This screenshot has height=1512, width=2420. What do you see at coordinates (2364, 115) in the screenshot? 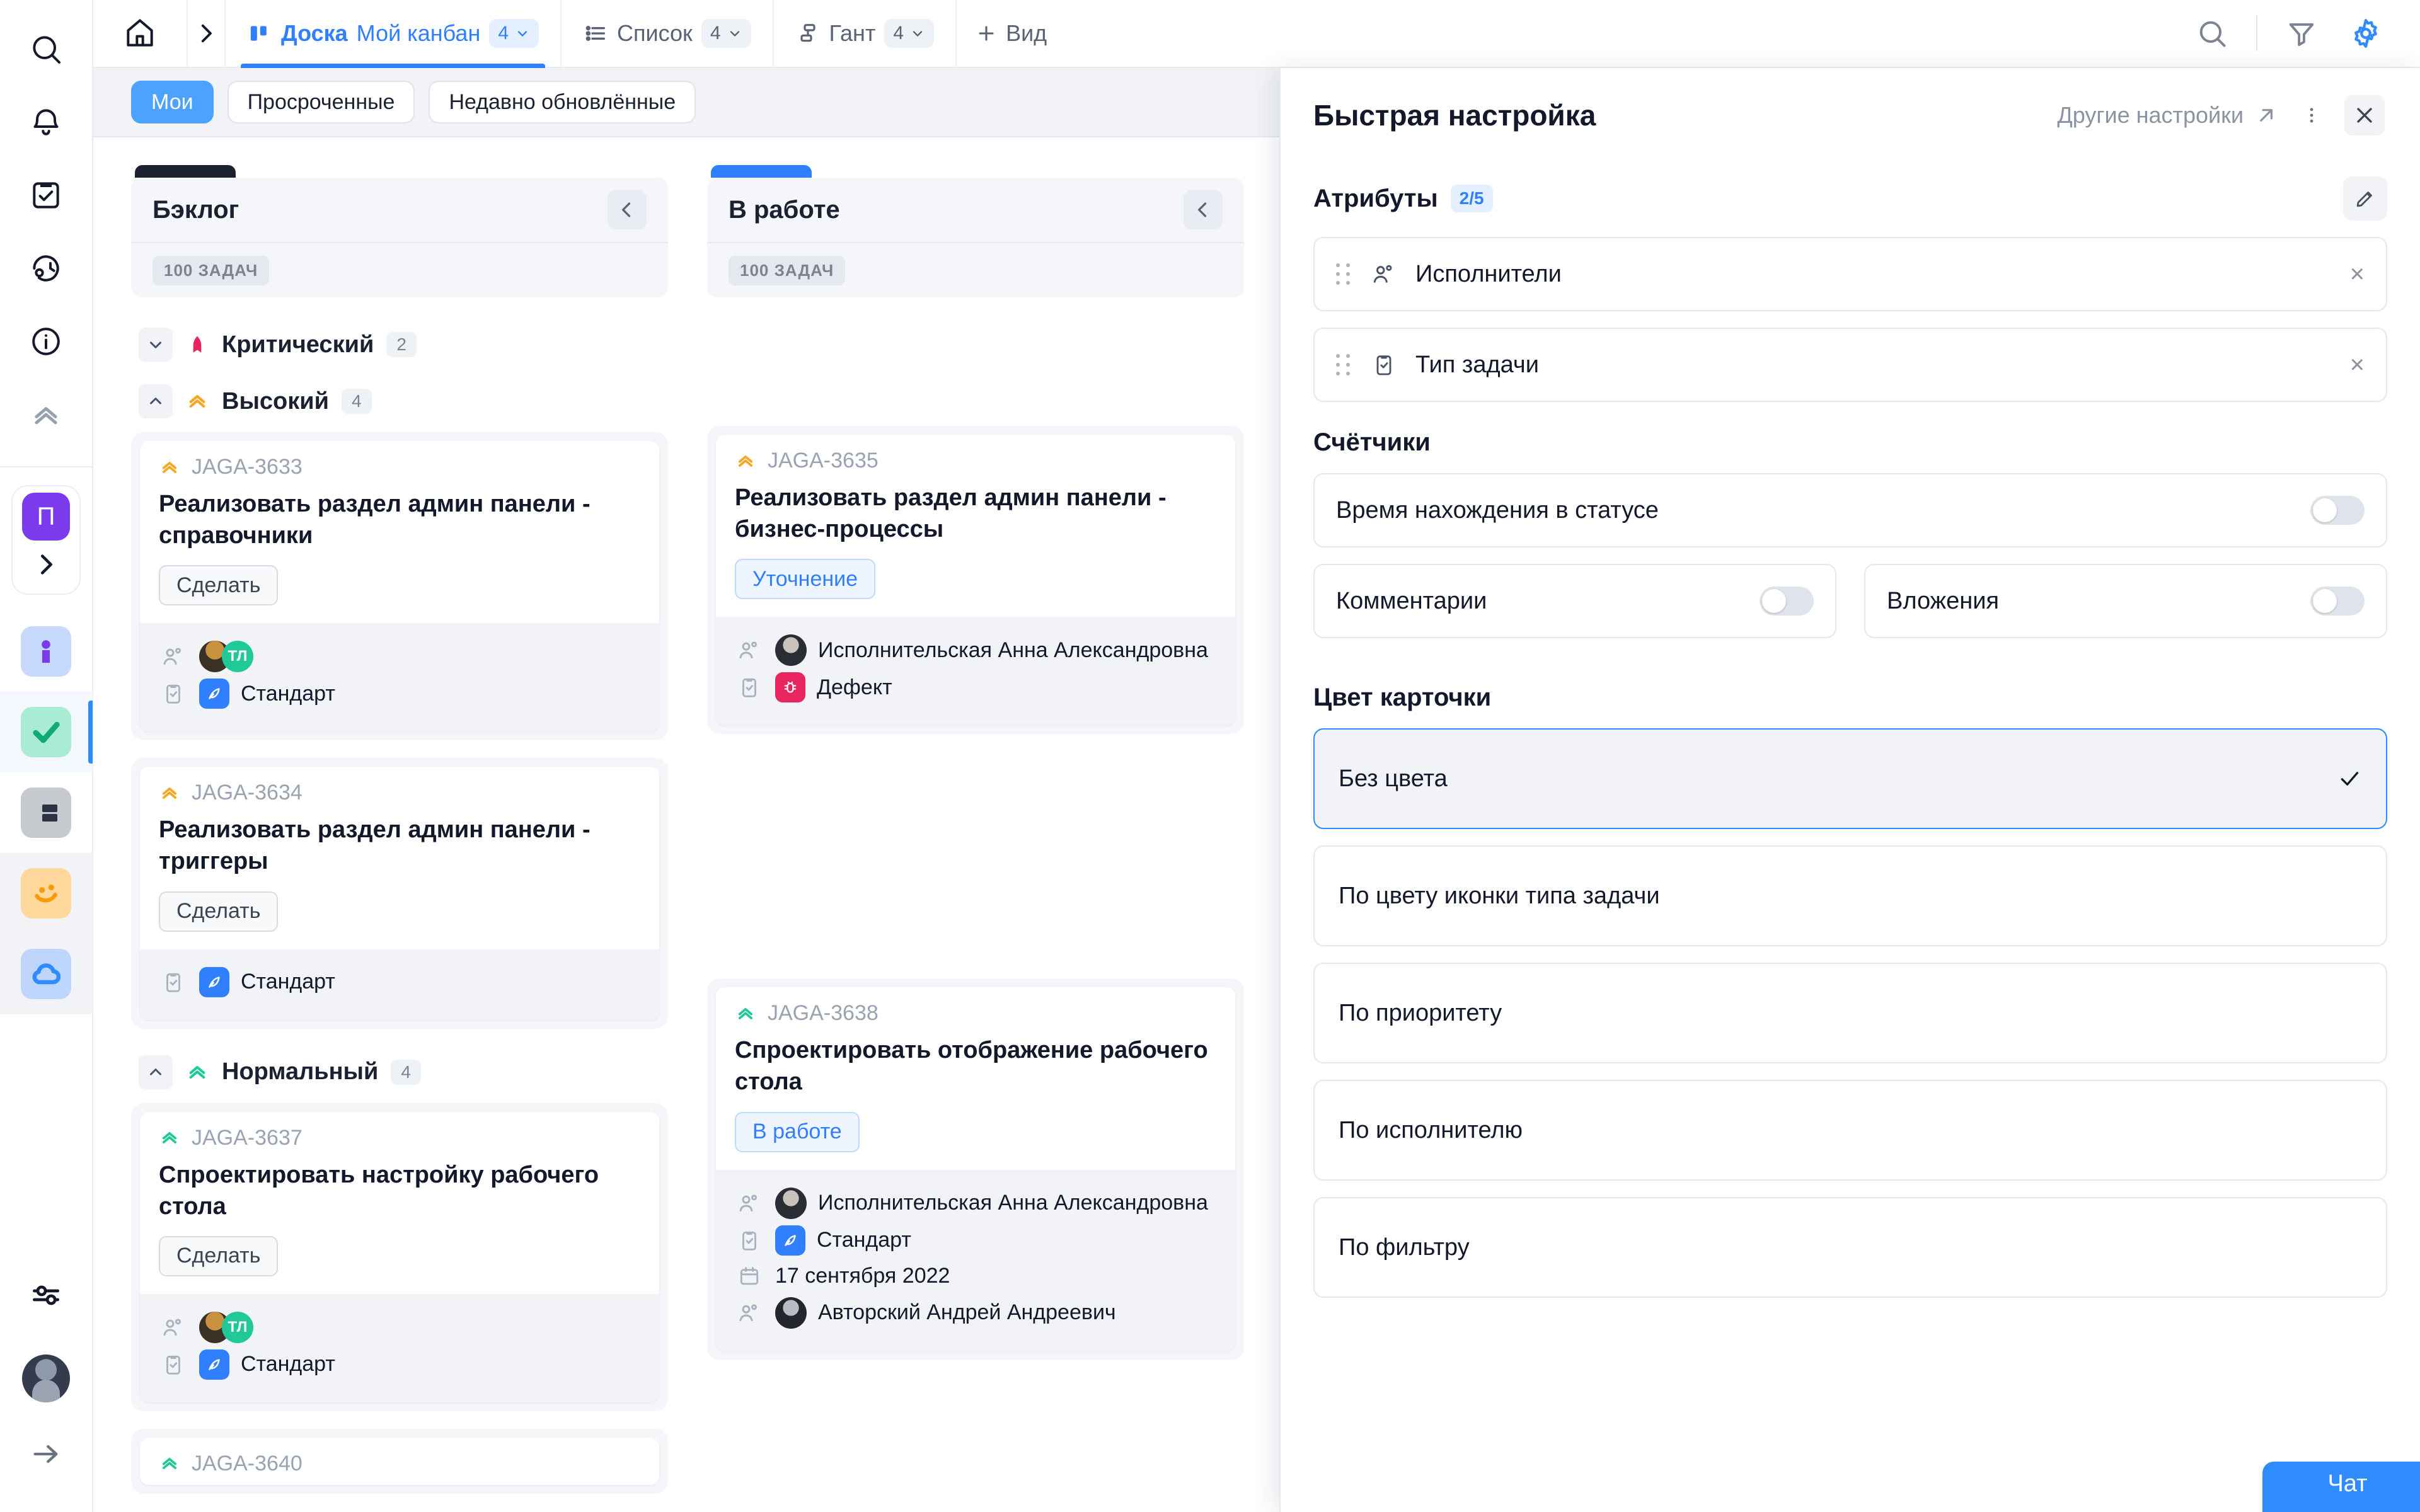
I see `close-icon` at bounding box center [2364, 115].